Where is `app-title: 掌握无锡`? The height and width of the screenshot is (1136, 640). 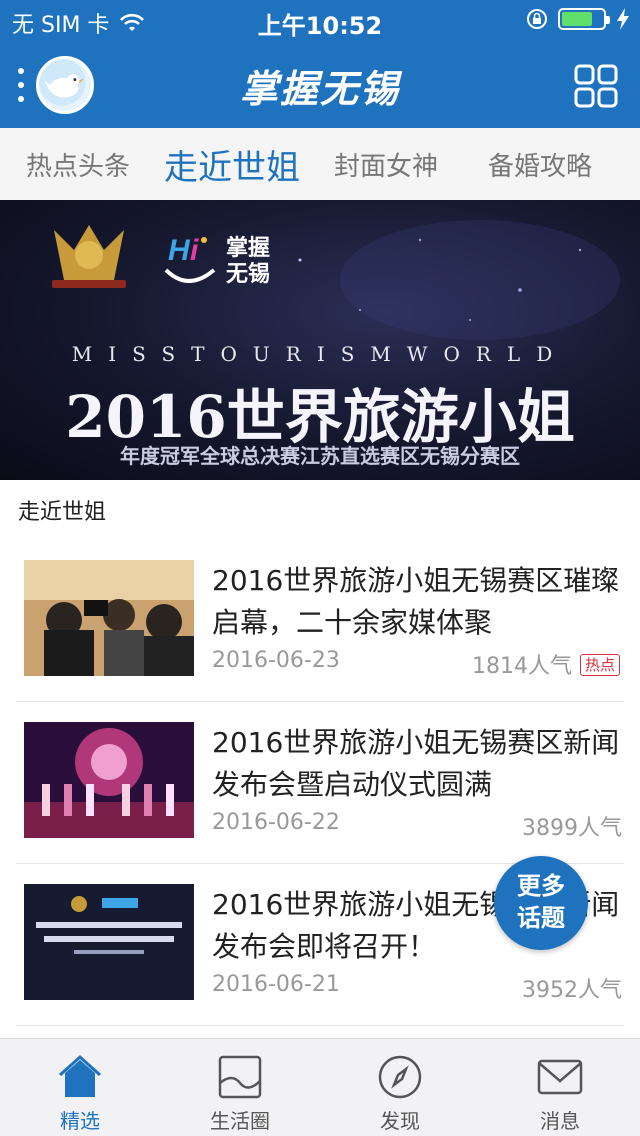 app-title: 掌握无锡 is located at coordinates (319, 89).